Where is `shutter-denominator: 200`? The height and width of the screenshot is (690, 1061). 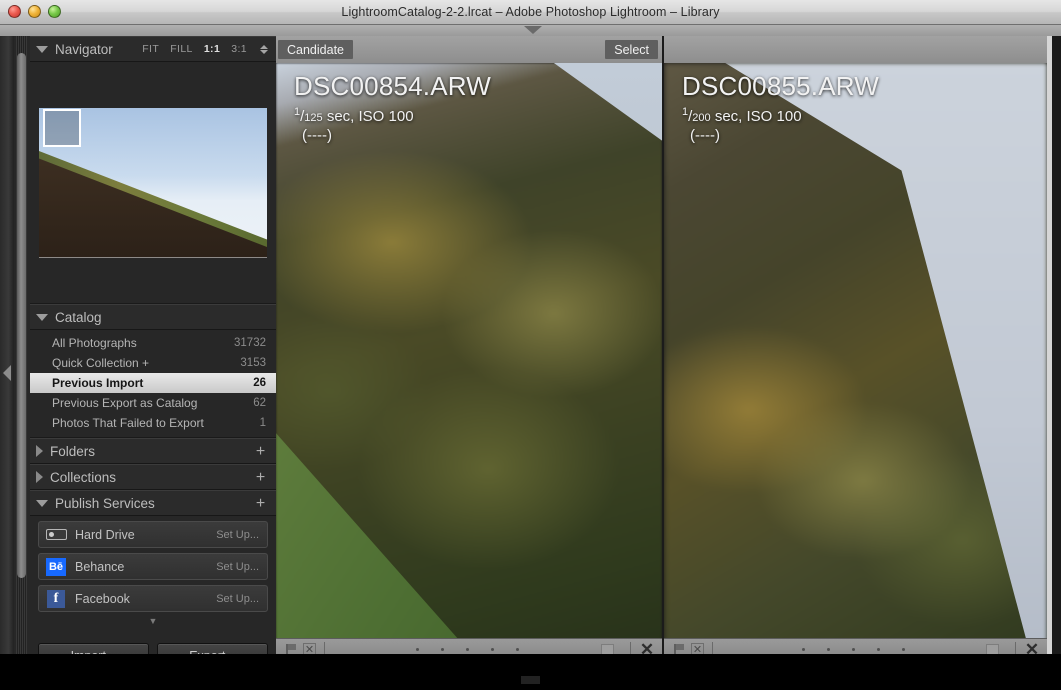
shutter-denominator: 200 is located at coordinates (701, 118).